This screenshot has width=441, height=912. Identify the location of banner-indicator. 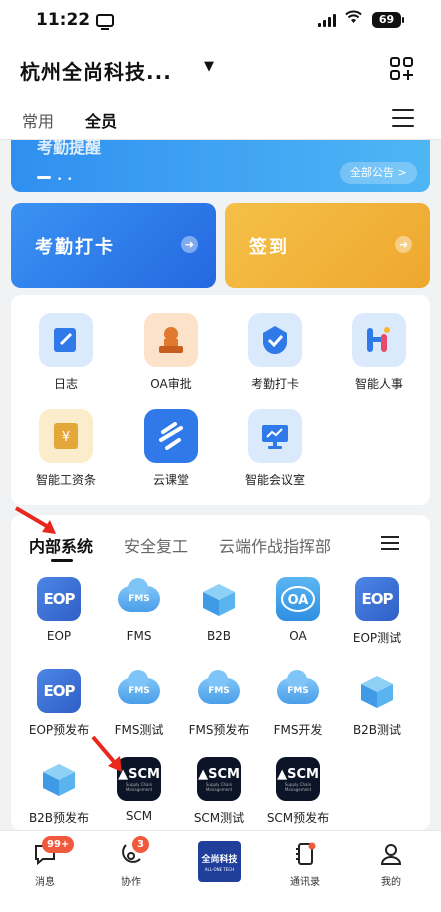
(44, 177).